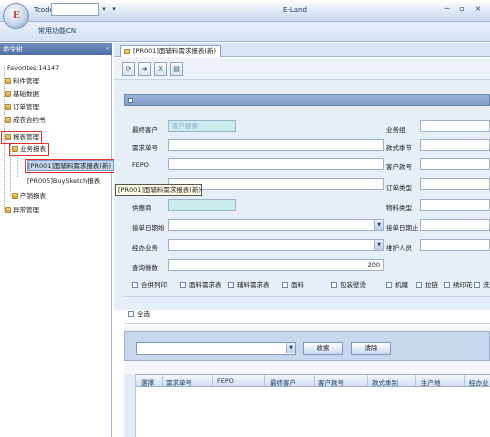 Image resolution: width=490 pixels, height=437 pixels. I want to click on divider, so click(307, 296).